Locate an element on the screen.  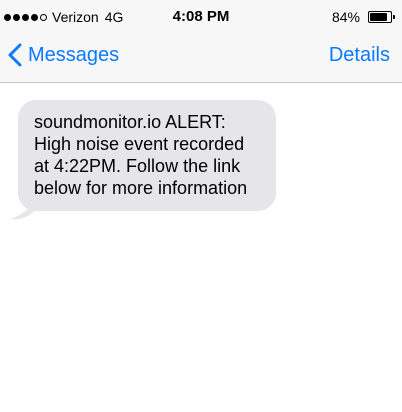
back-label: Messages is located at coordinates (74, 54).